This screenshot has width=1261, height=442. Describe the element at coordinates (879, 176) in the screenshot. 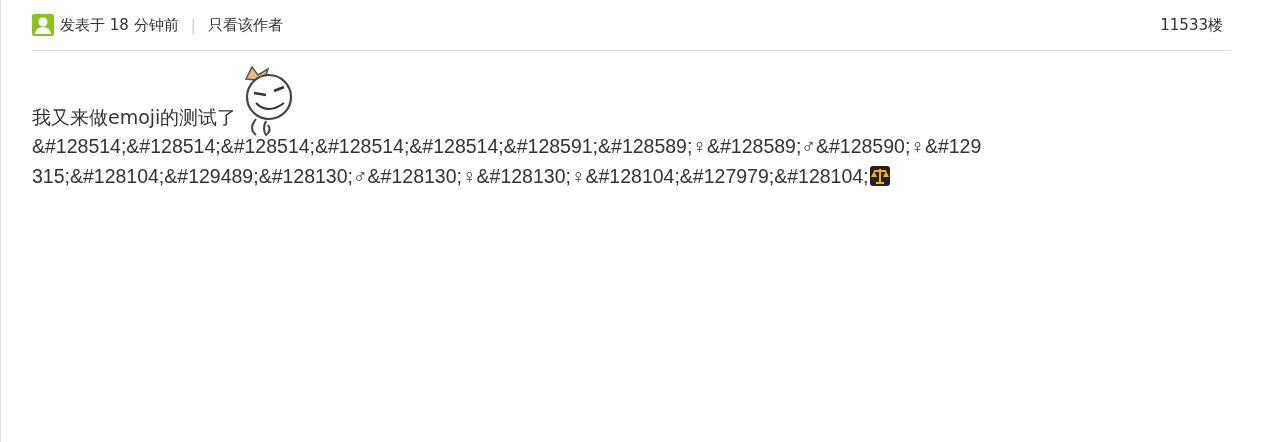

I see `scales-icon` at that location.